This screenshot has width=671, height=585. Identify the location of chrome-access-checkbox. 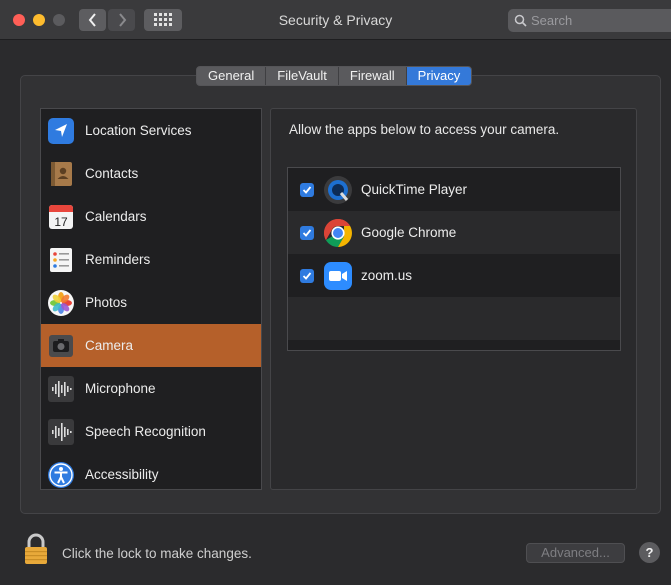
(307, 232).